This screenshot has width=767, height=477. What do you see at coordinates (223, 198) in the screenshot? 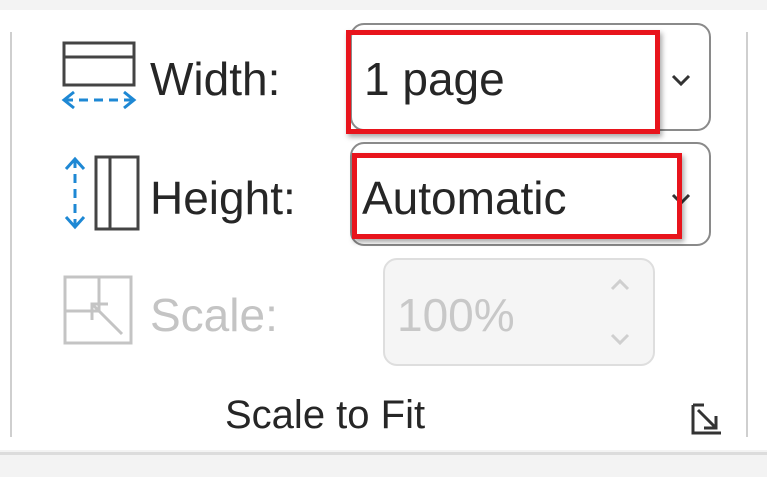
I see `height-label: Height:` at bounding box center [223, 198].